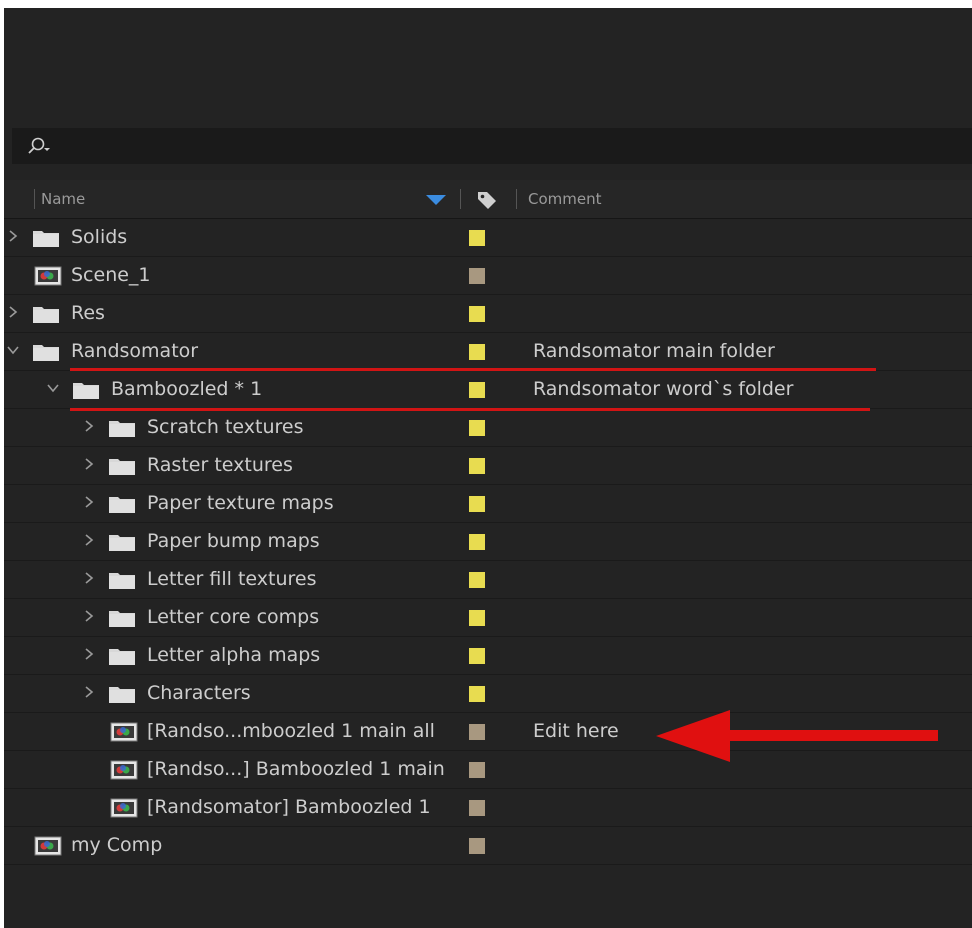  What do you see at coordinates (187, 389) in the screenshot?
I see `item-name: Bamboozled * 1` at bounding box center [187, 389].